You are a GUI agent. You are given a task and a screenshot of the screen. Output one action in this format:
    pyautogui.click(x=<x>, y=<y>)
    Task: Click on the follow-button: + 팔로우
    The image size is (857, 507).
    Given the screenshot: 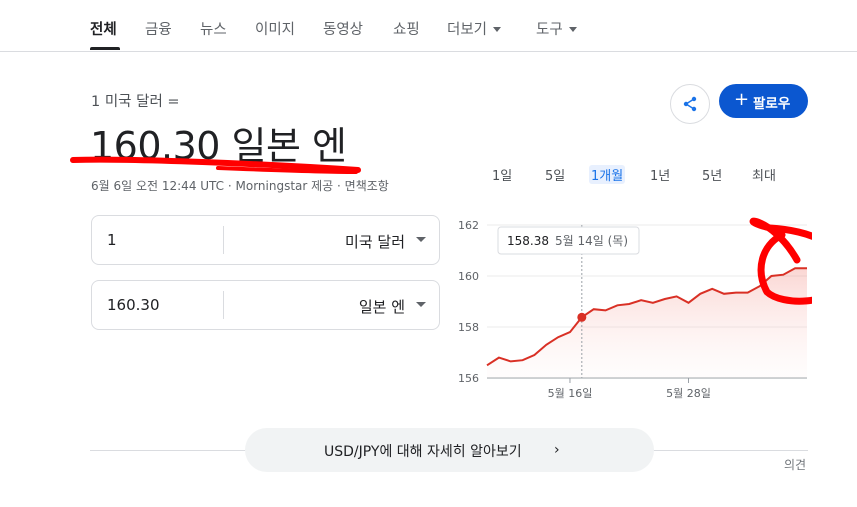 What is the action you would take?
    pyautogui.click(x=763, y=101)
    